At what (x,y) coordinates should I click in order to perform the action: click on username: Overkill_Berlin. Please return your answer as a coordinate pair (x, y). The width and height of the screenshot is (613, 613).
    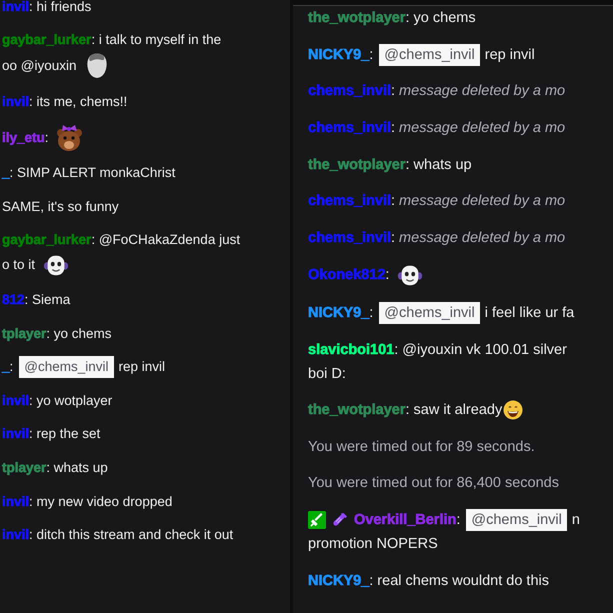
    Looking at the image, I should click on (405, 520).